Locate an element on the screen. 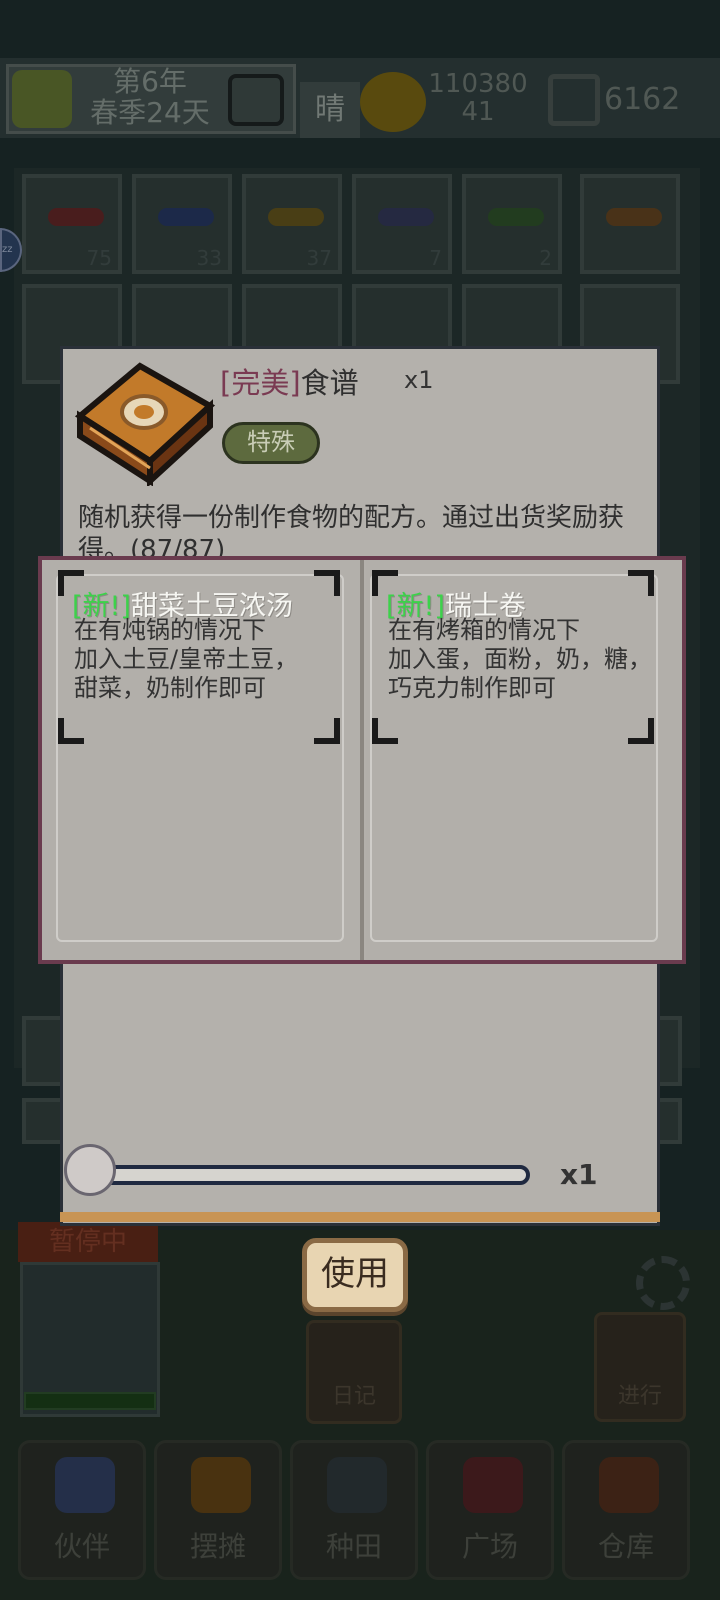 This screenshot has width=720, height=1600. recipe-book-icon is located at coordinates (145, 424).